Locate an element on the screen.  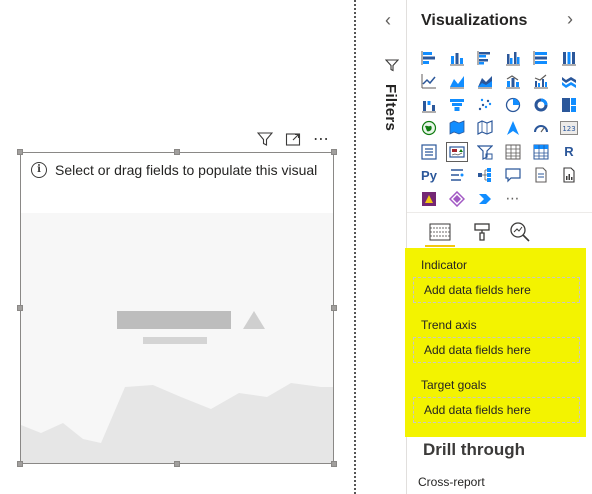
indicator-drop-zone: Add data fields here is located at coordinates (496, 290).